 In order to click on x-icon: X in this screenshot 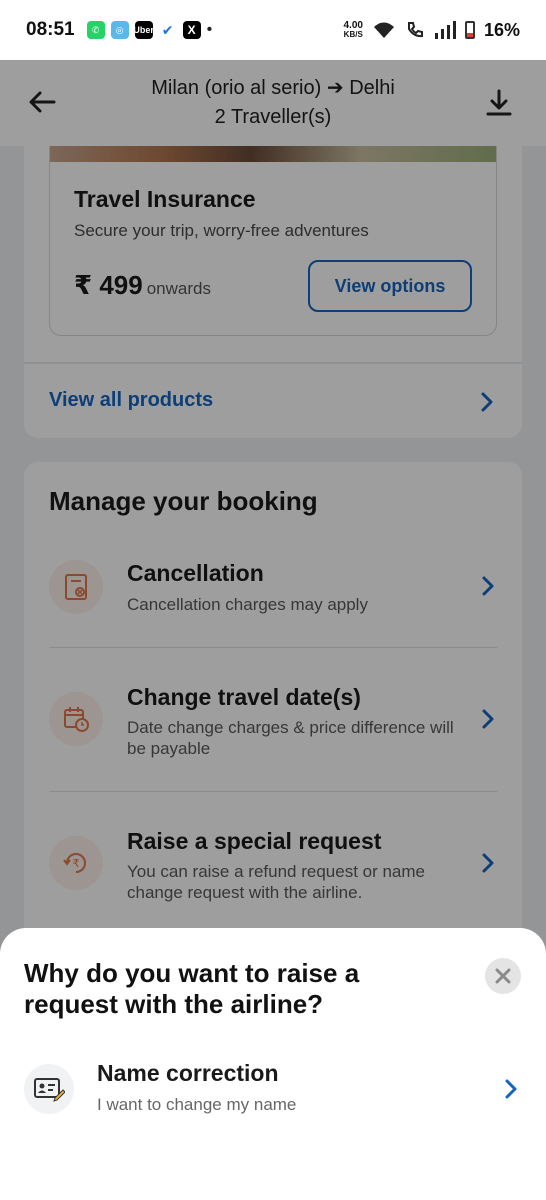, I will do `click(191, 30)`.